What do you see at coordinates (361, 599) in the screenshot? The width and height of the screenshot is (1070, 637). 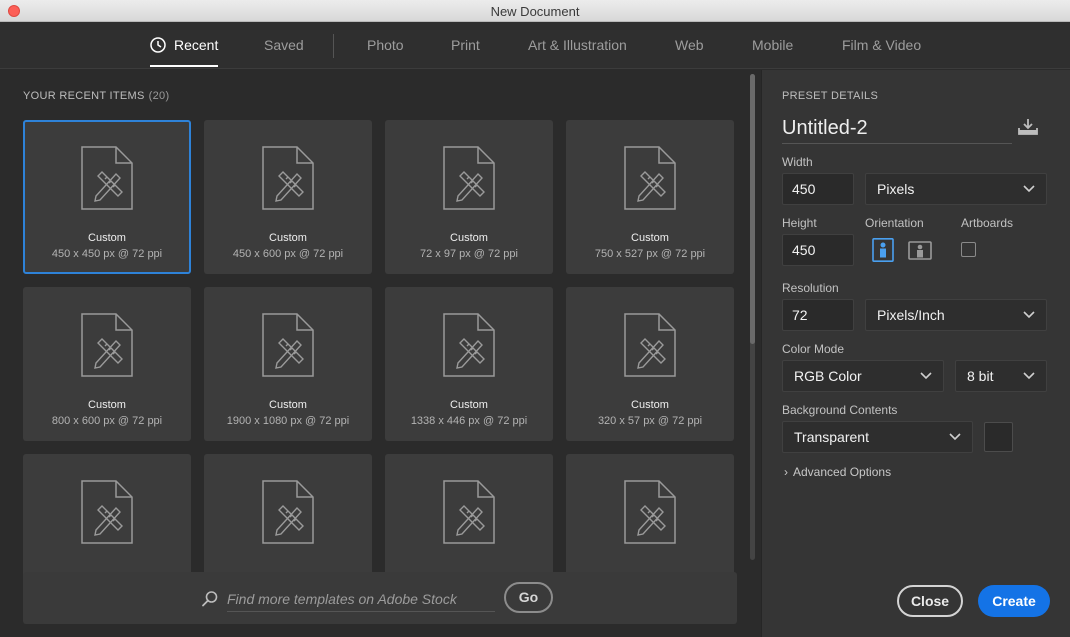 I see `stock-search-input` at bounding box center [361, 599].